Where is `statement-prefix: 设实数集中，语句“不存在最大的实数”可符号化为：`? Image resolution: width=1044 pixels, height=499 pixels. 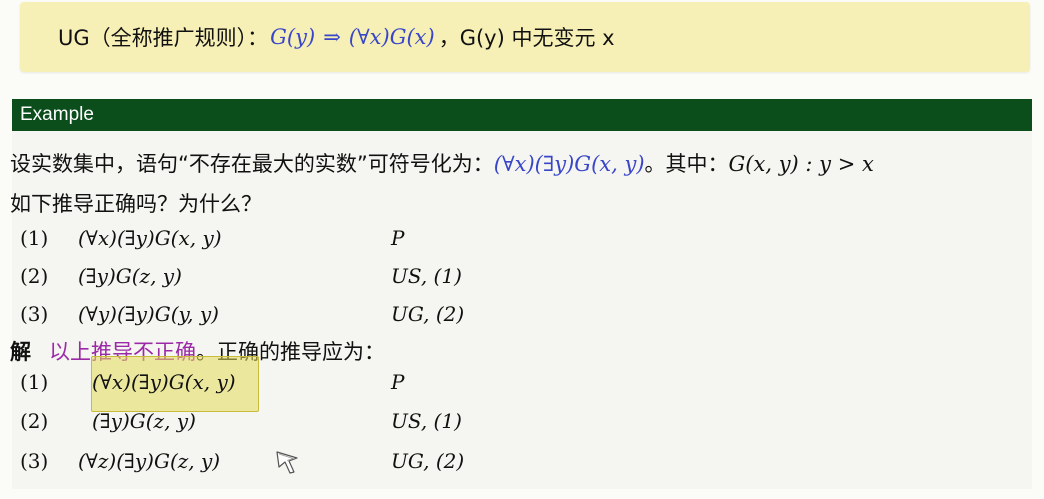 statement-prefix: 设实数集中，语句“不存在最大的实数”可符号化为： is located at coordinates (252, 164).